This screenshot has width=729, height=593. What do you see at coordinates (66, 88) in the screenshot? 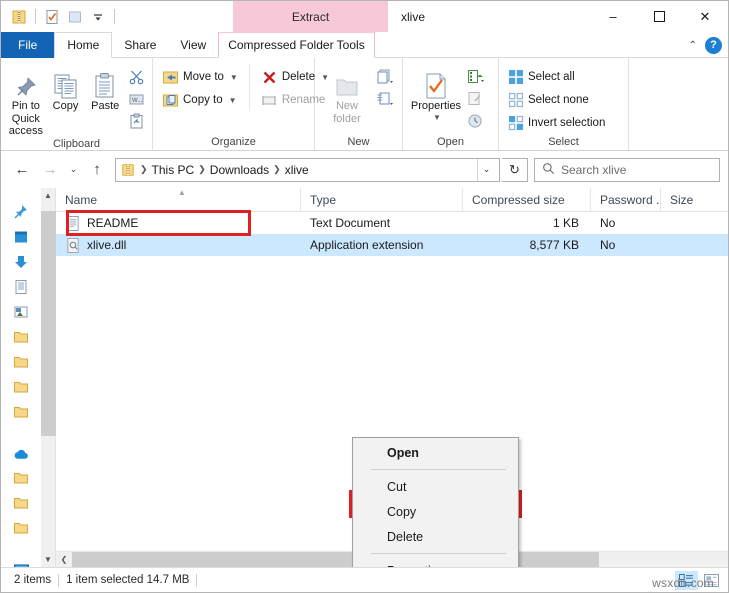
I see `copy-button: Copy` at bounding box center [66, 88].